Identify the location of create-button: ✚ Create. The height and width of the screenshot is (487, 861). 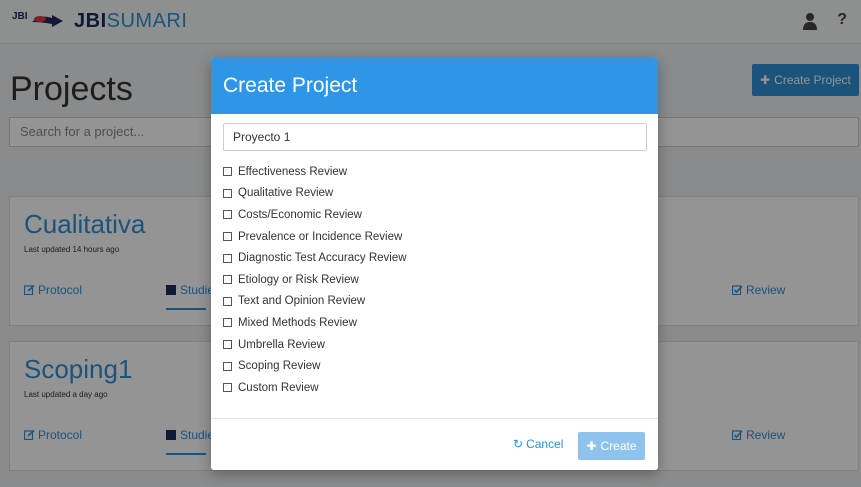
(611, 446).